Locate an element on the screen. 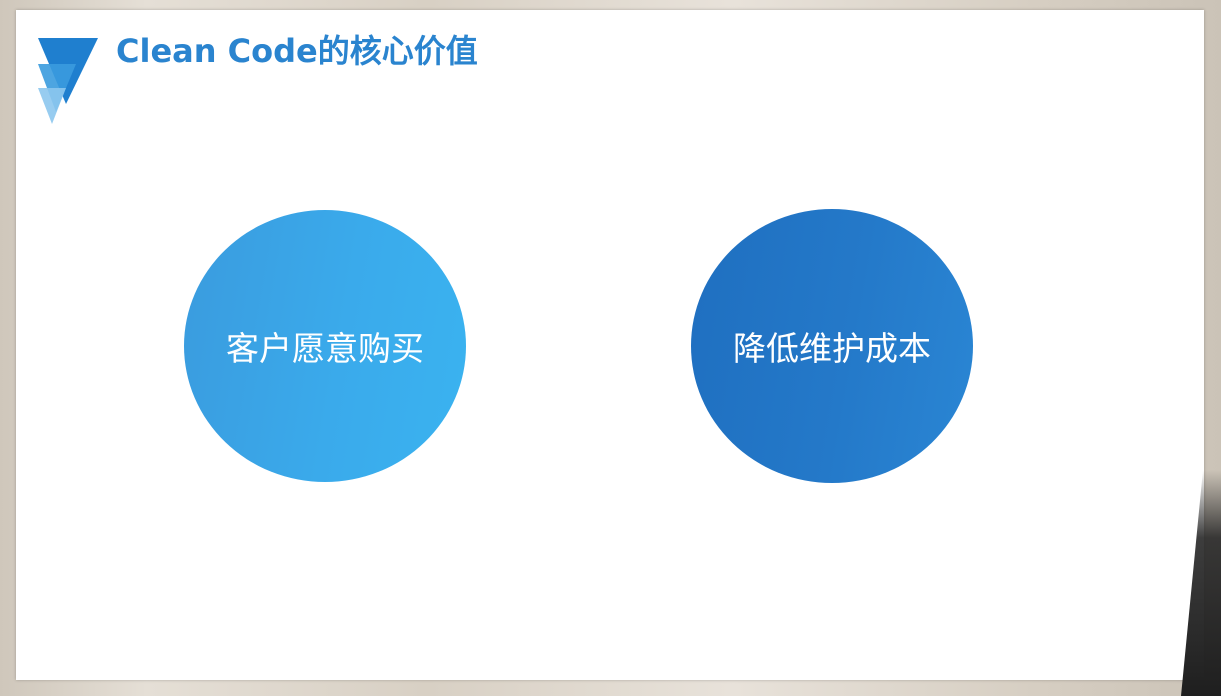  circle-reduce-maintenance-cost: 降低维护成本 is located at coordinates (832, 346).